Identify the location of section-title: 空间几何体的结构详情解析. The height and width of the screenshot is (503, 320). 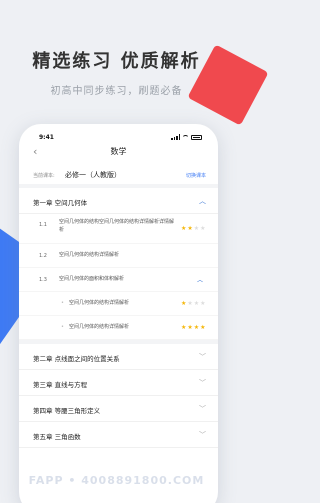
(89, 255).